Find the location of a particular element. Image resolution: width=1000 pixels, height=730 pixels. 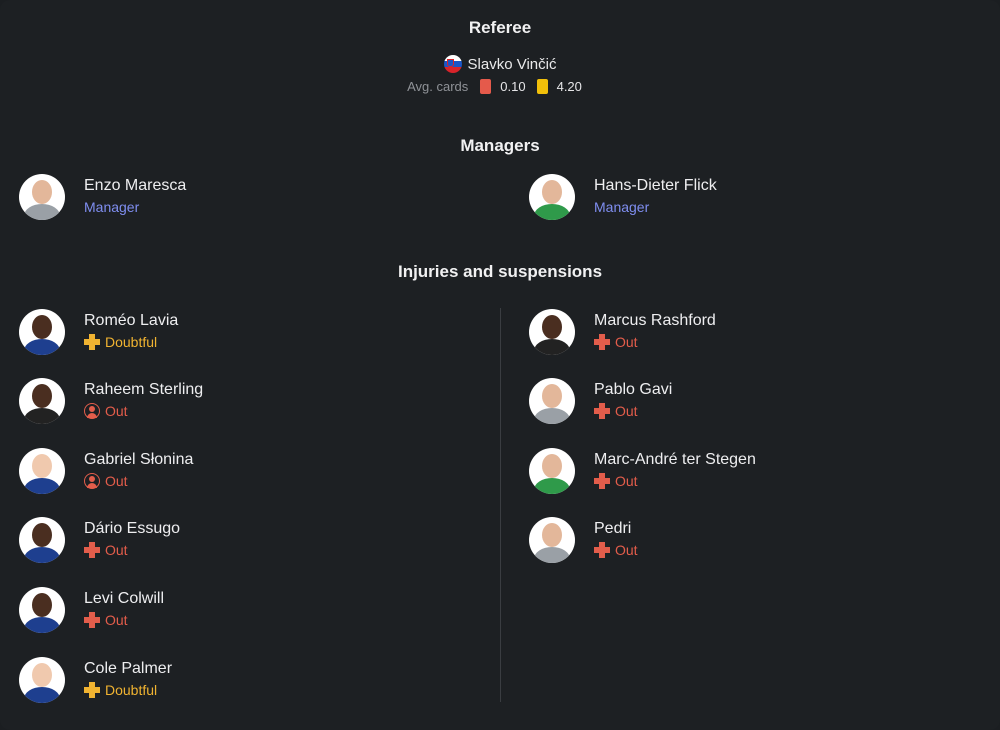

list-item: Pablo Gavi Out is located at coordinates (600, 401).